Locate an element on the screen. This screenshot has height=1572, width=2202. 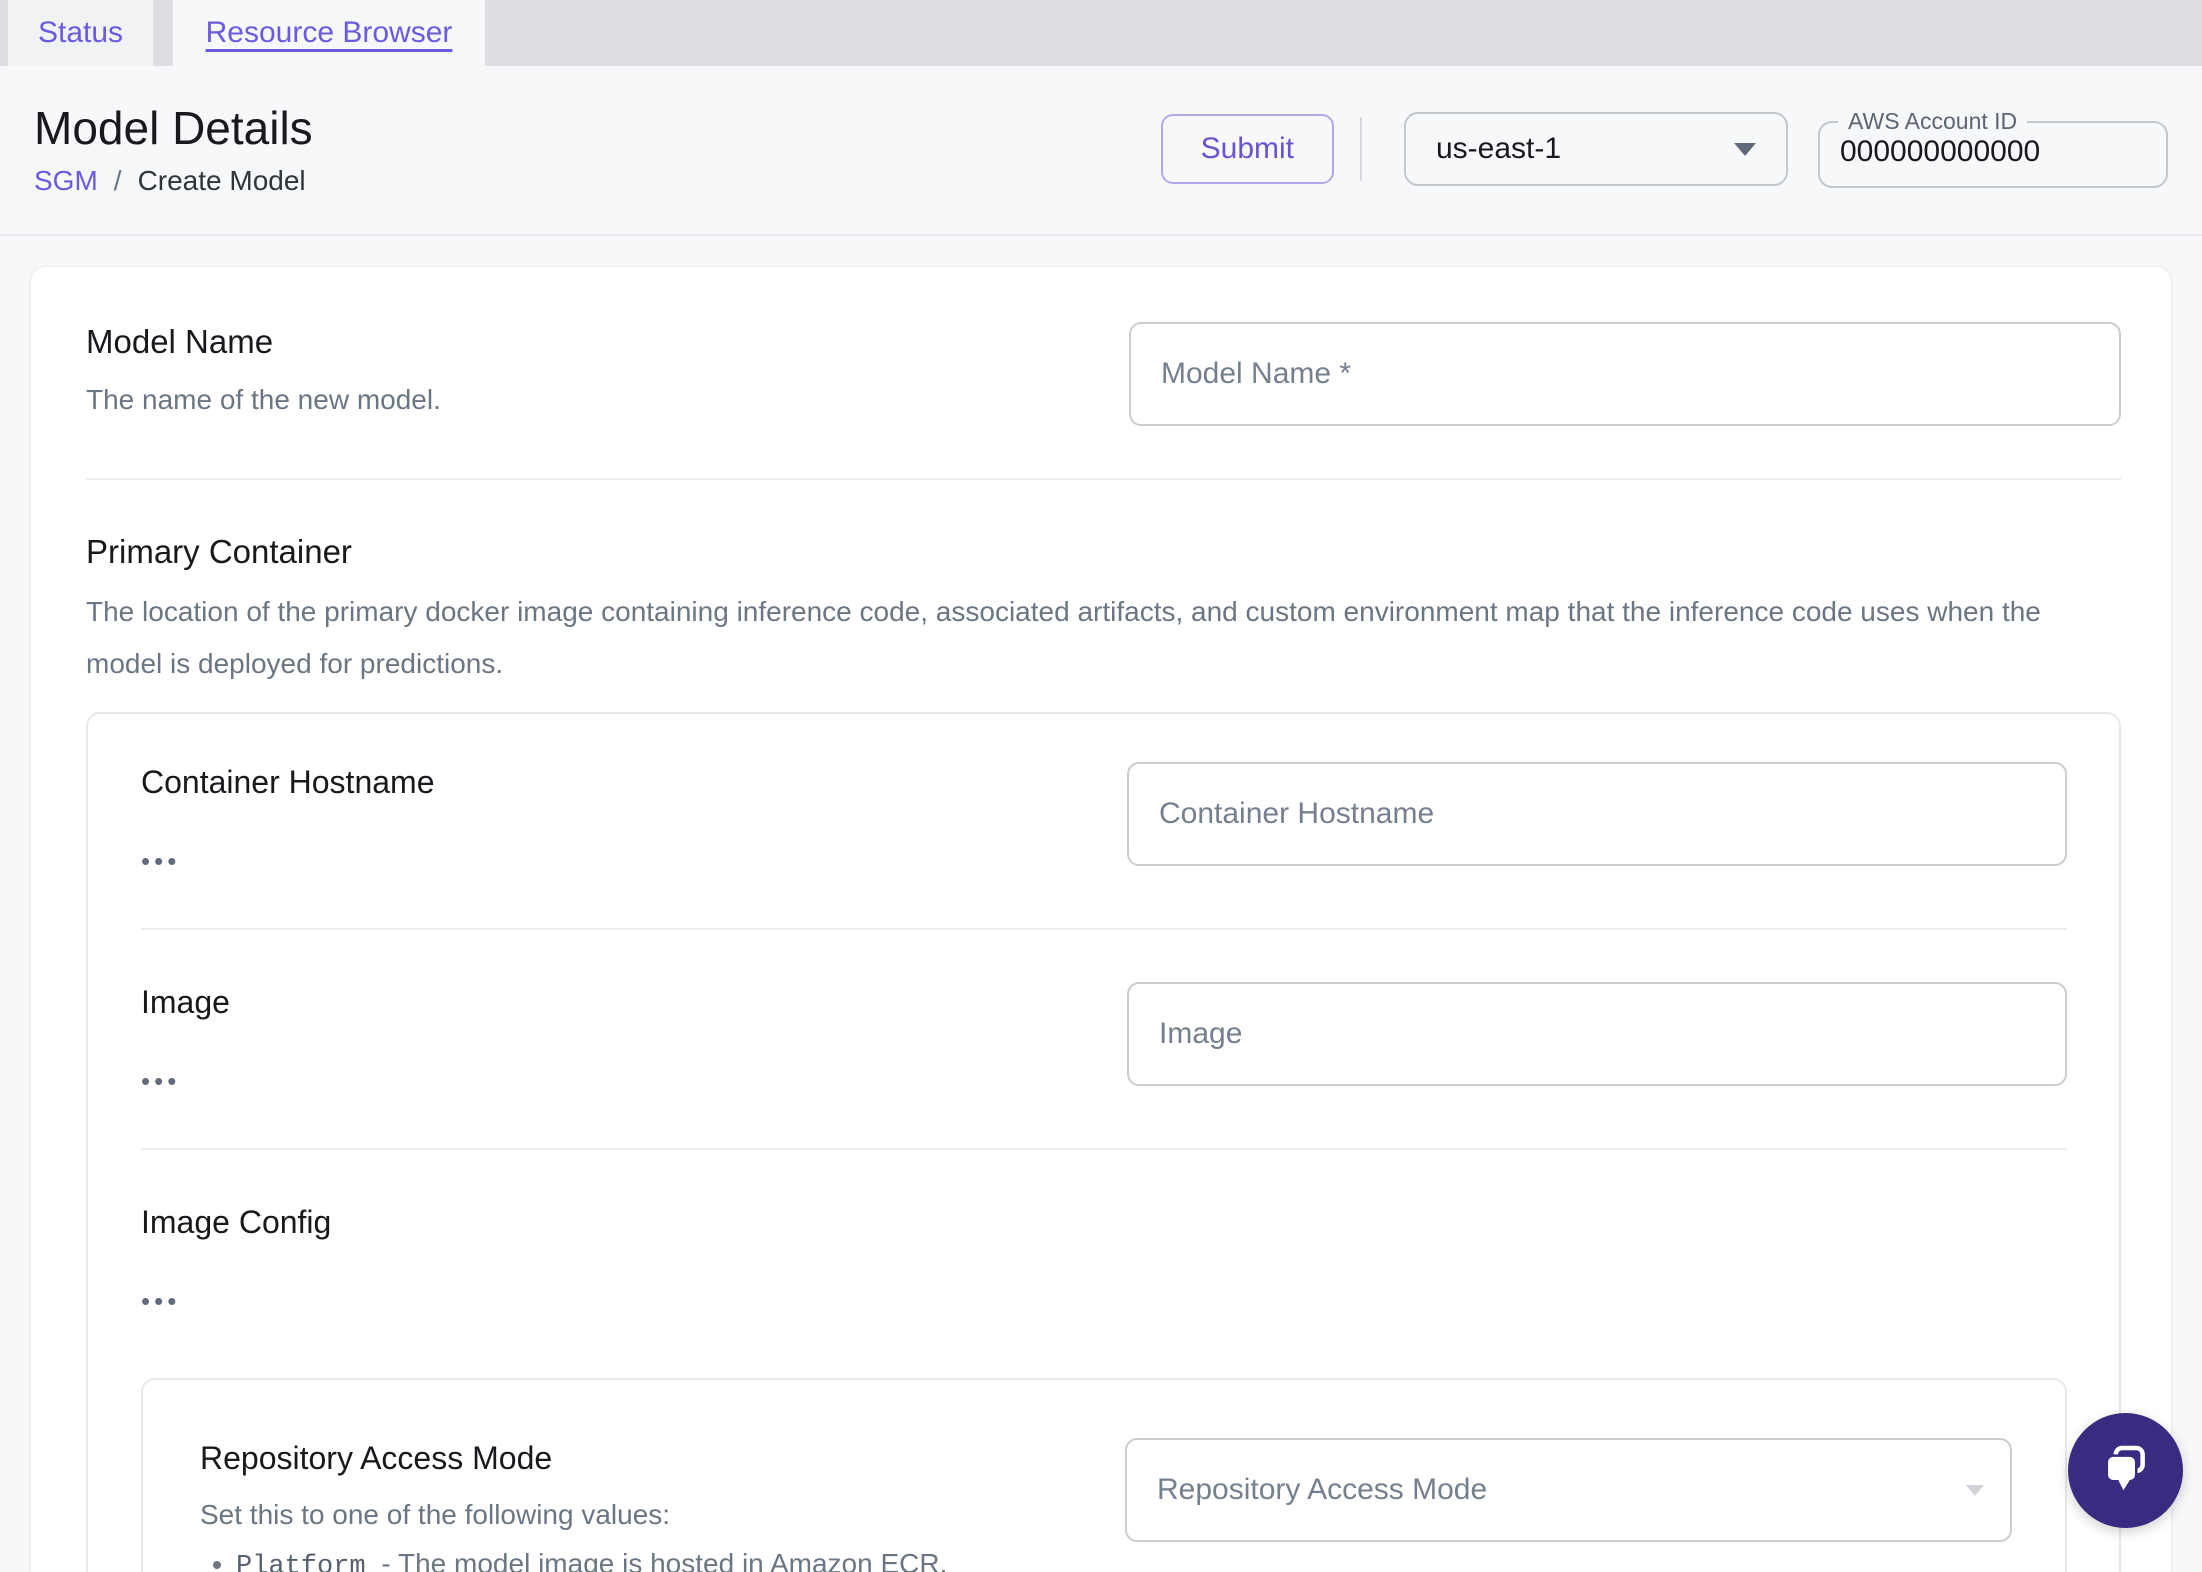
image-labels: Image ••• is located at coordinates (614, 1039).